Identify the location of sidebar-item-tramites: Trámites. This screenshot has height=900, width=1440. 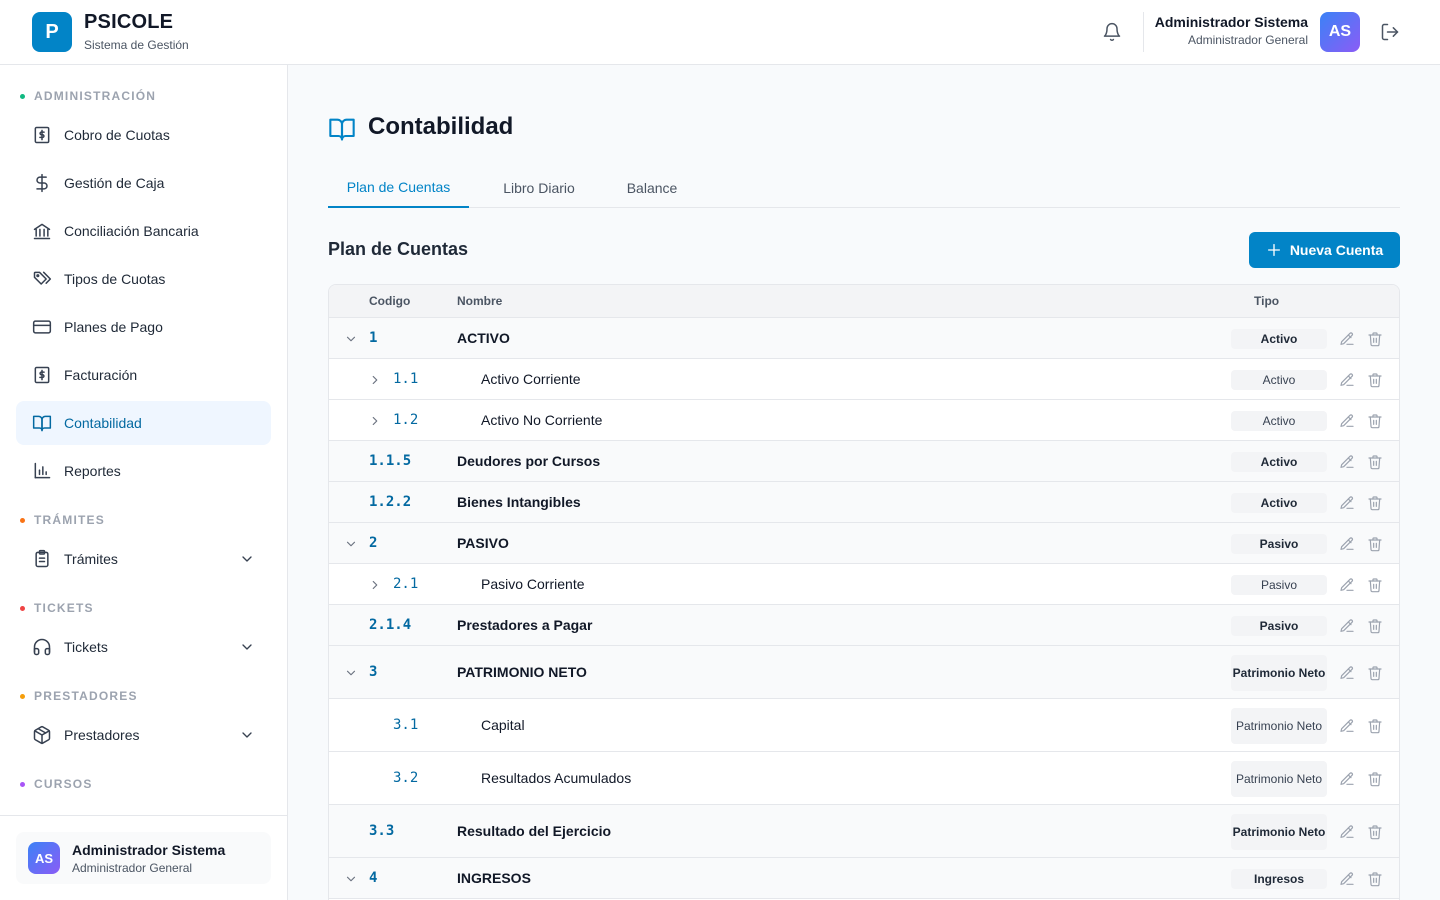
(143, 559).